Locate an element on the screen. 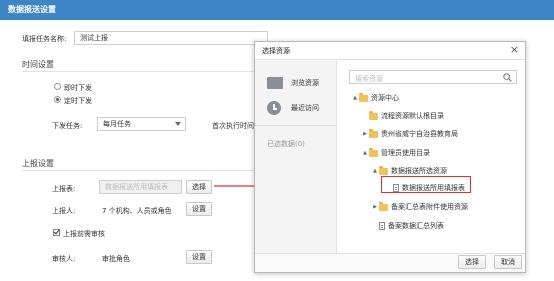 This screenshot has width=554, height=281. dialog-cancel-button: 取消 is located at coordinates (508, 262).